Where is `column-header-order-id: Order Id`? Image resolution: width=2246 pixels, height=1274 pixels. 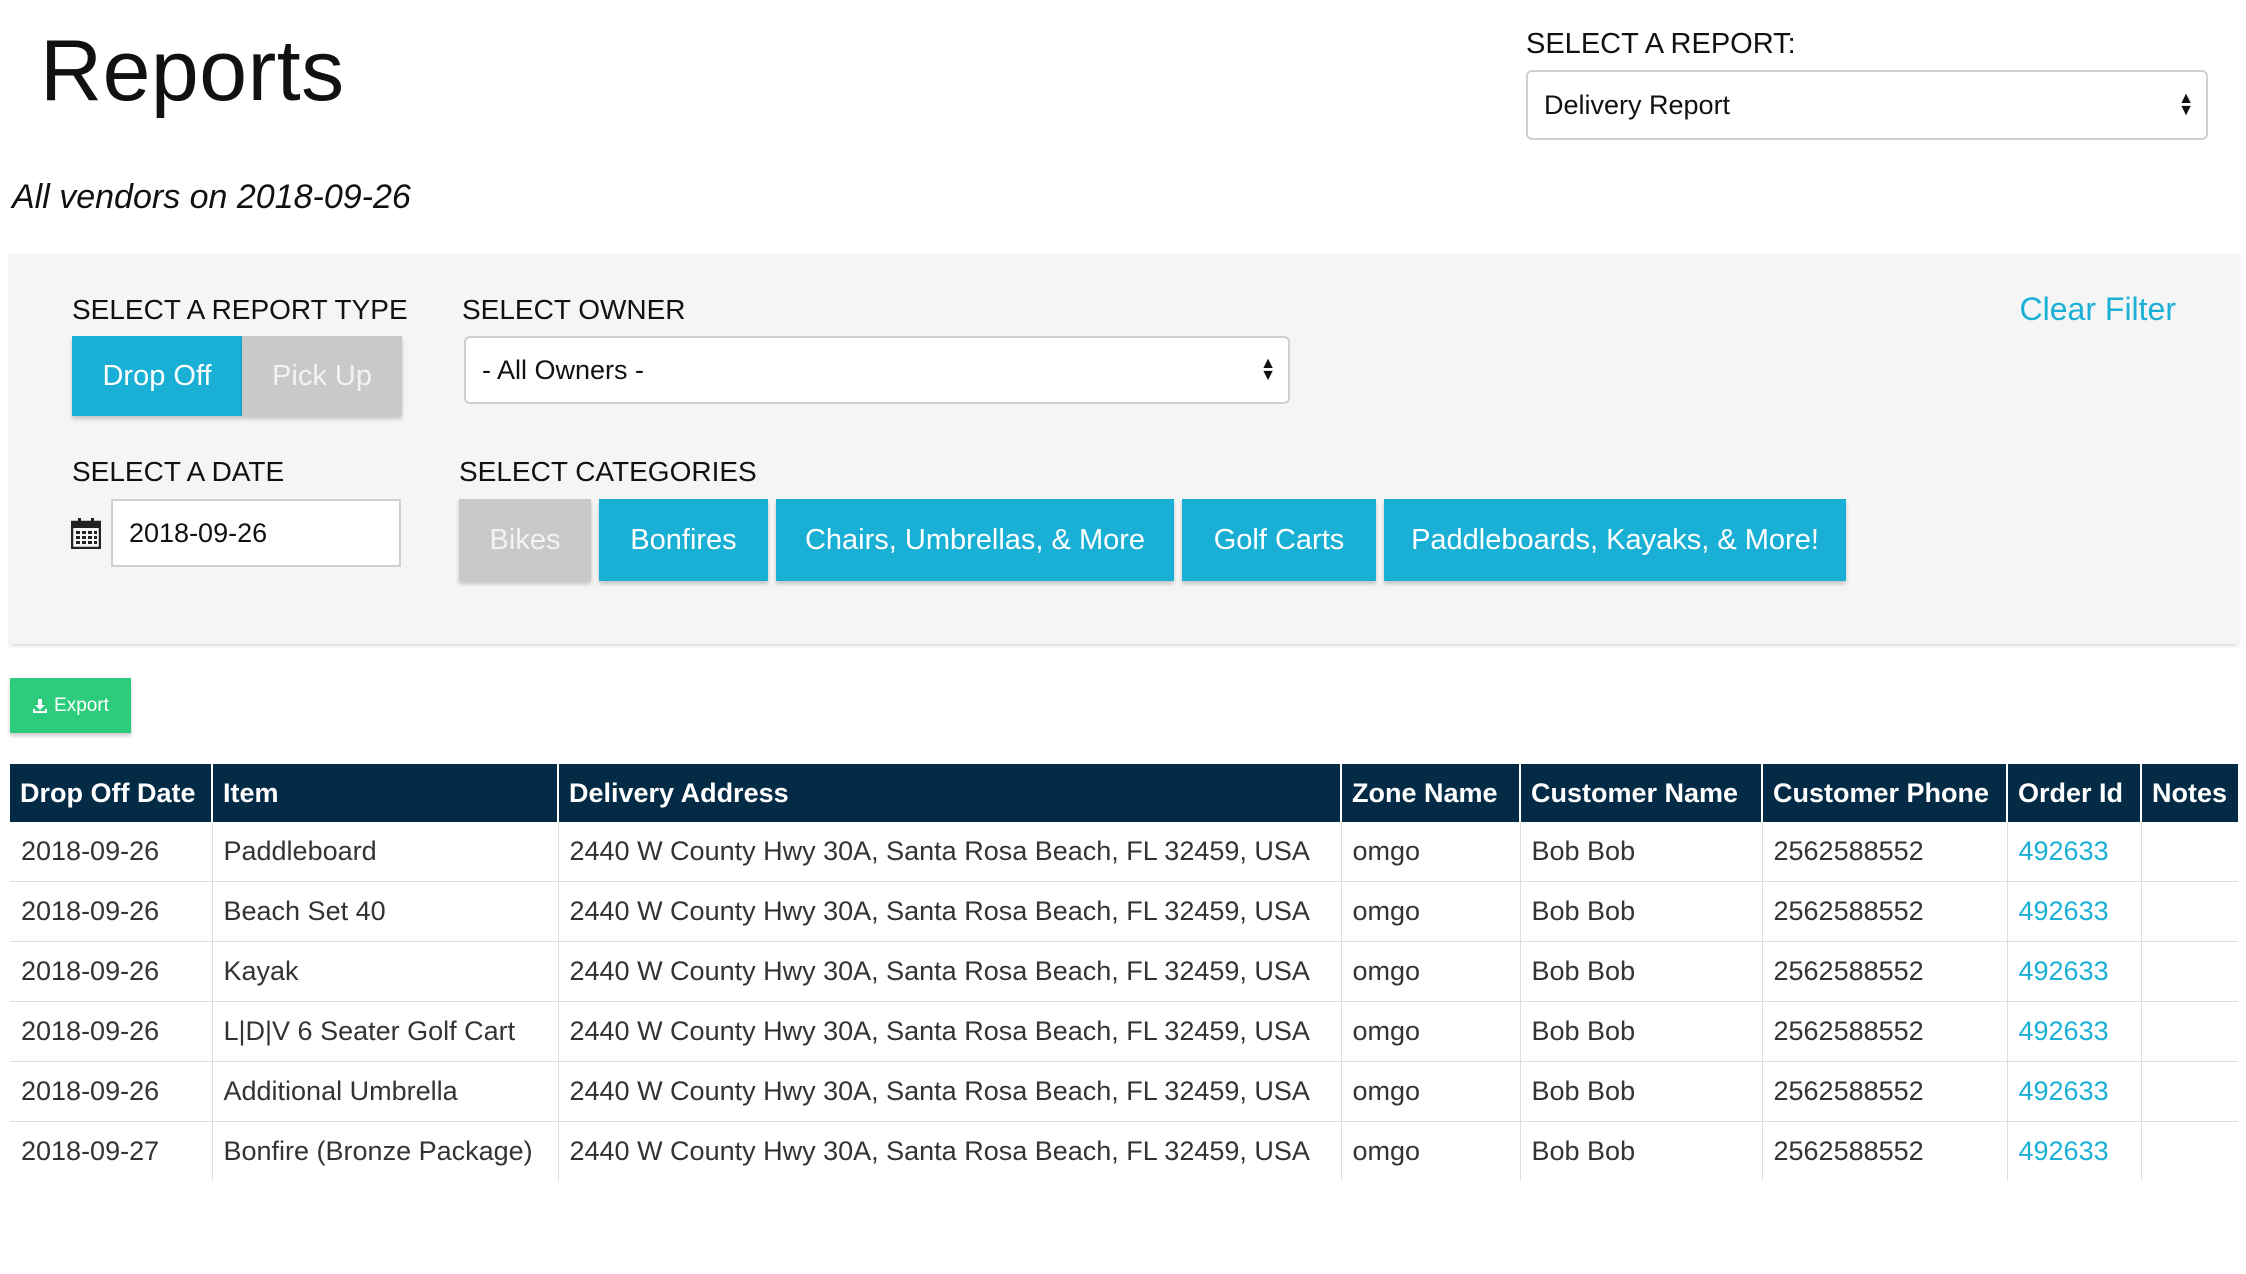
column-header-order-id: Order Id is located at coordinates (2074, 793).